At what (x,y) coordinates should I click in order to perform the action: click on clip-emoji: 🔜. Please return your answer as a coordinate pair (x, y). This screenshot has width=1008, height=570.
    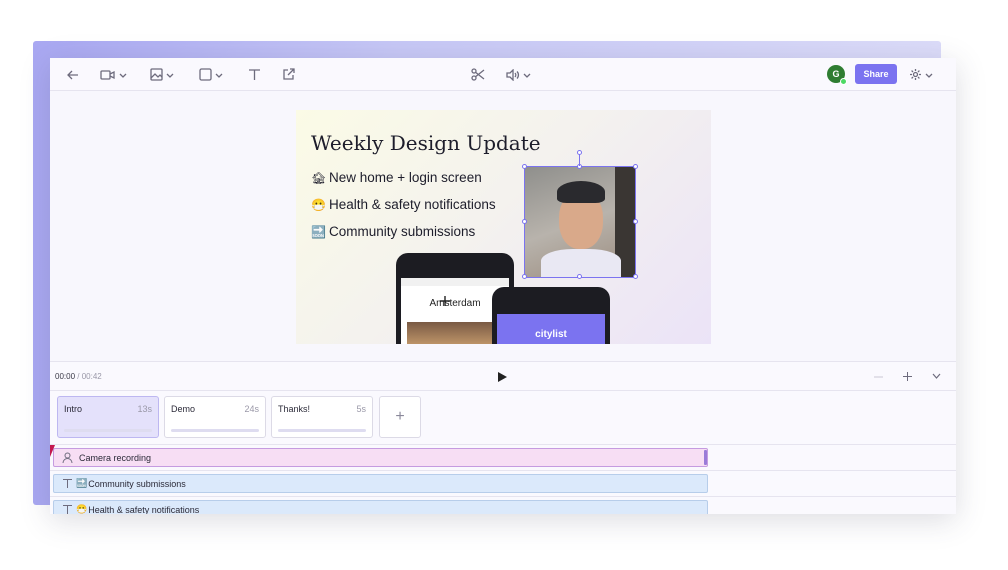
    Looking at the image, I should click on (82, 483).